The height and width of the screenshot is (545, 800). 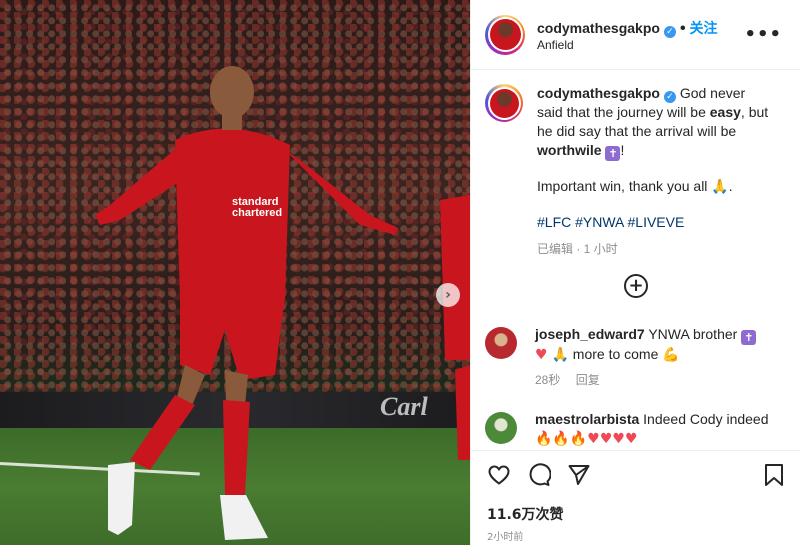 What do you see at coordinates (627, 45) in the screenshot?
I see `location-link: Anfield` at bounding box center [627, 45].